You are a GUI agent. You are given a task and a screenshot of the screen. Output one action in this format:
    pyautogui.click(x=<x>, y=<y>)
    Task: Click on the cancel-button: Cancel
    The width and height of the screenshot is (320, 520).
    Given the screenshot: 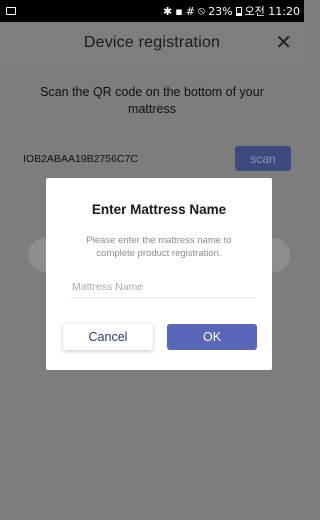 What is the action you would take?
    pyautogui.click(x=108, y=337)
    